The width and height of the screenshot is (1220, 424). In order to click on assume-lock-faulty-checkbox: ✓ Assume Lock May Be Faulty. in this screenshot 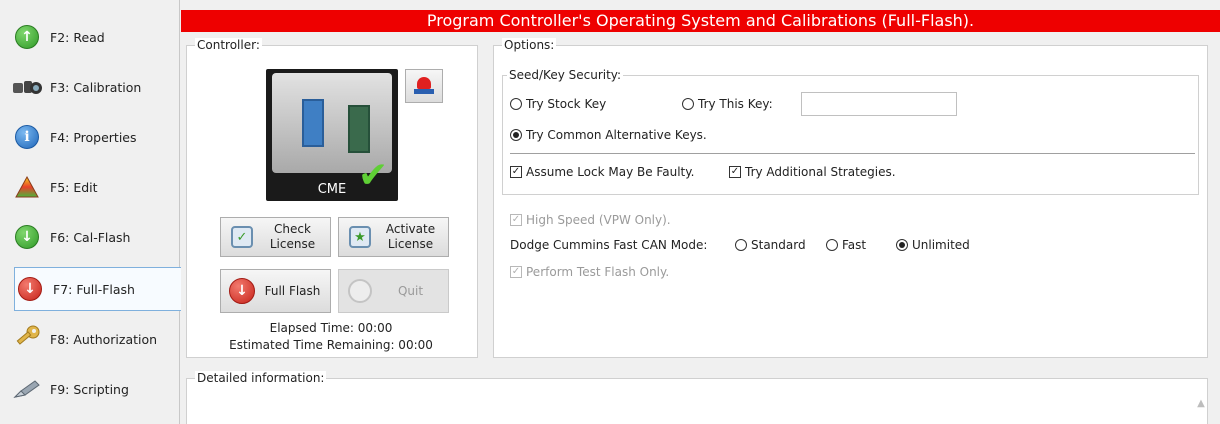, I will do `click(602, 172)`.